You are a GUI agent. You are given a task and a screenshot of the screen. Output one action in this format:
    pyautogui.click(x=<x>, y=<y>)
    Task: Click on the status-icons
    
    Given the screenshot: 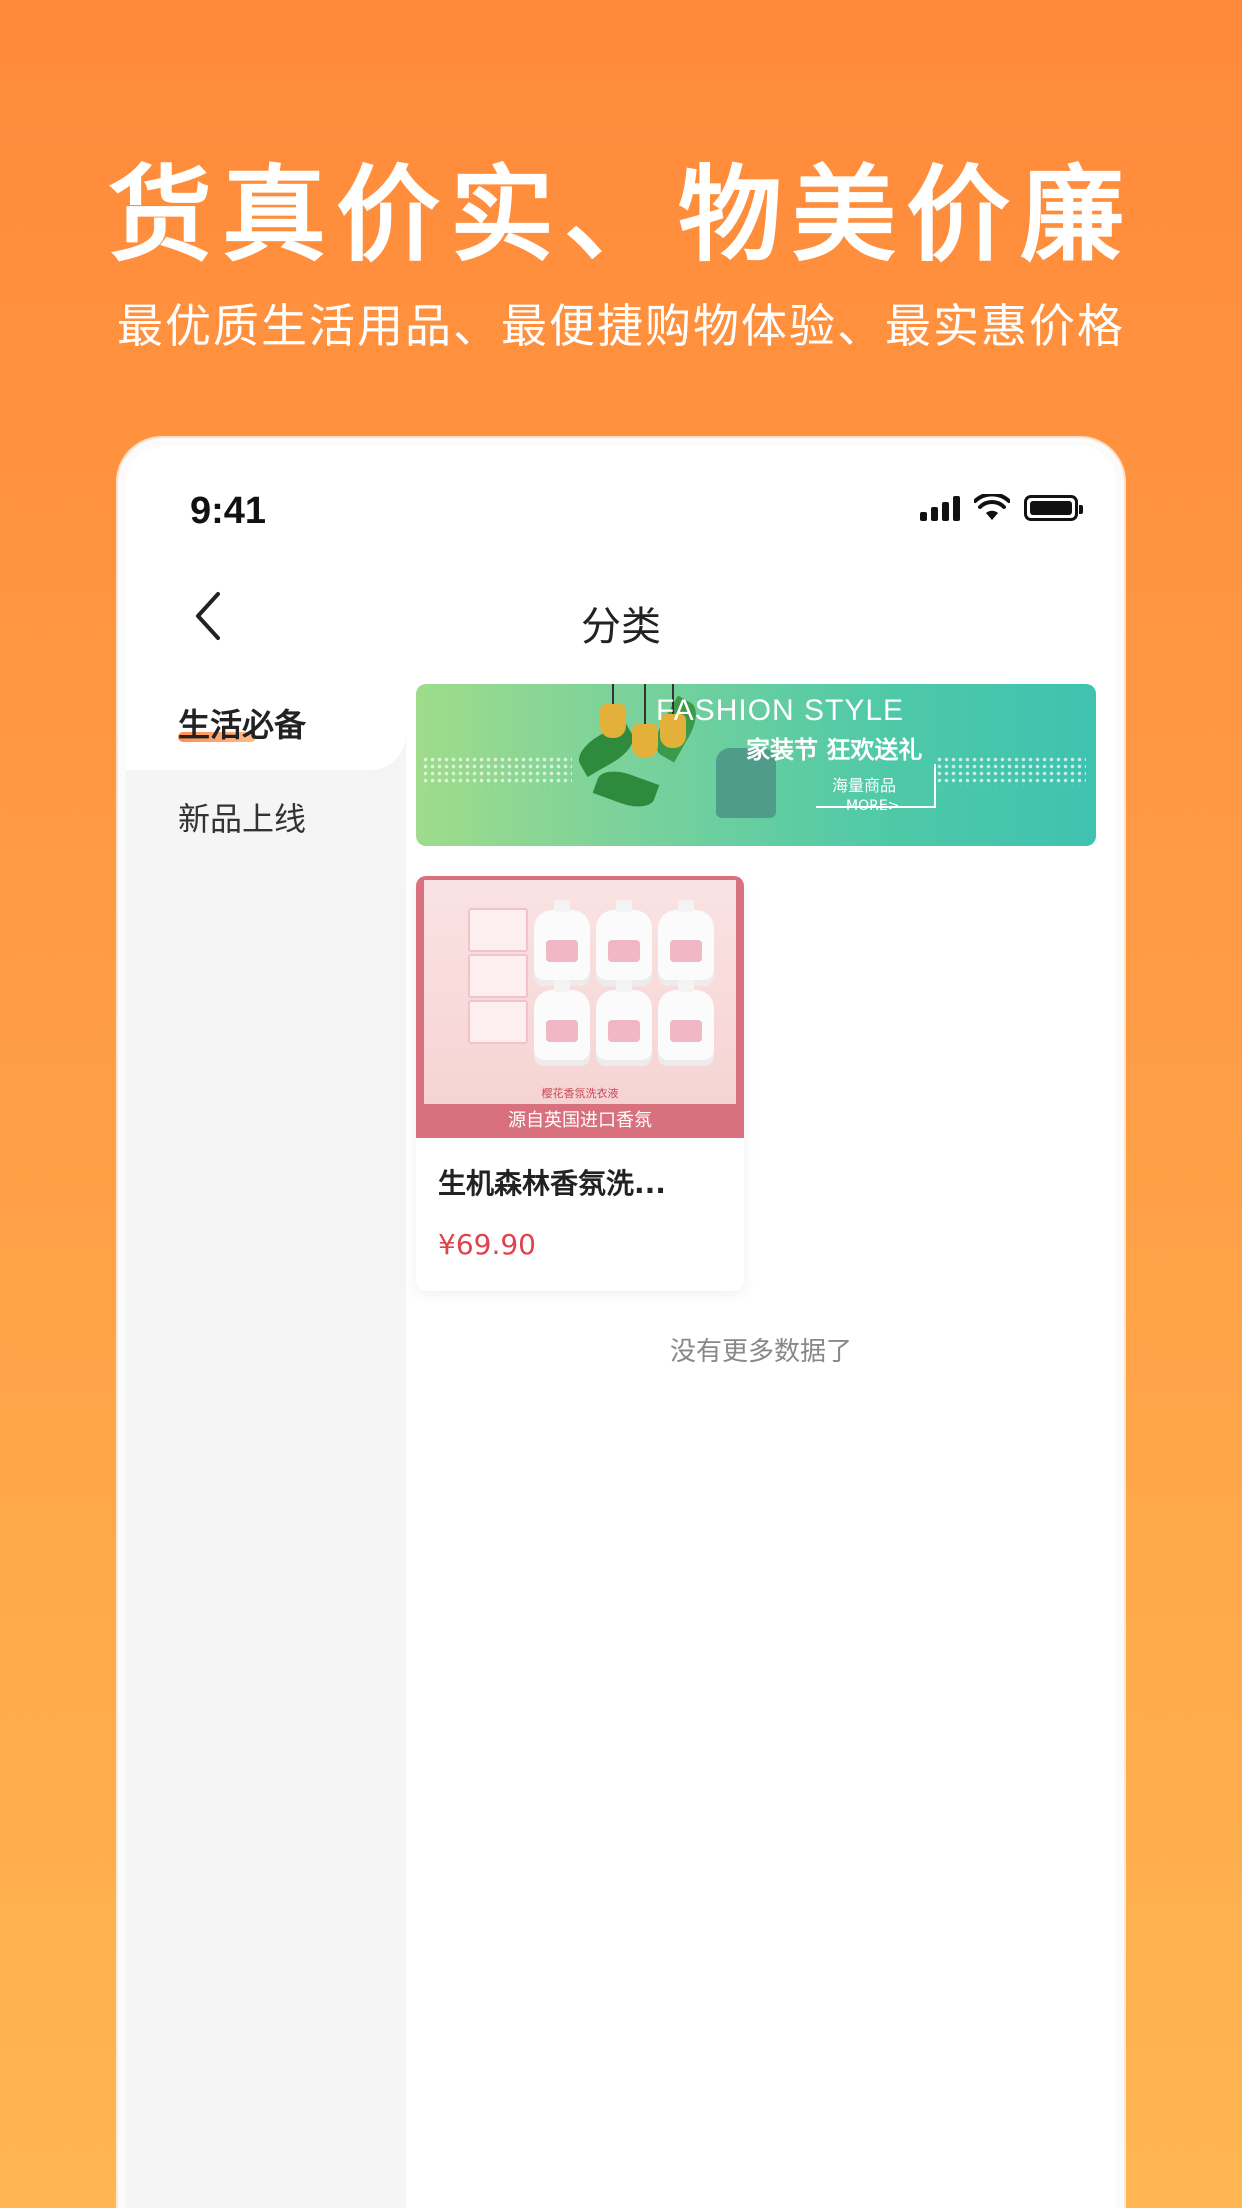 What is the action you would take?
    pyautogui.click(x=1001, y=508)
    